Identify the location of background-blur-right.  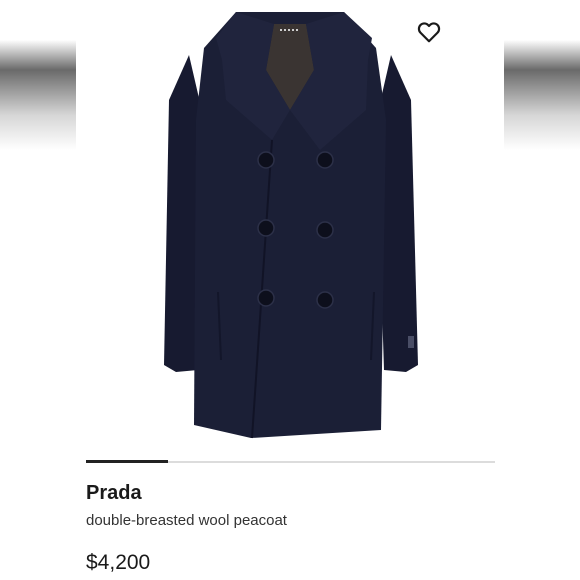
(542, 290).